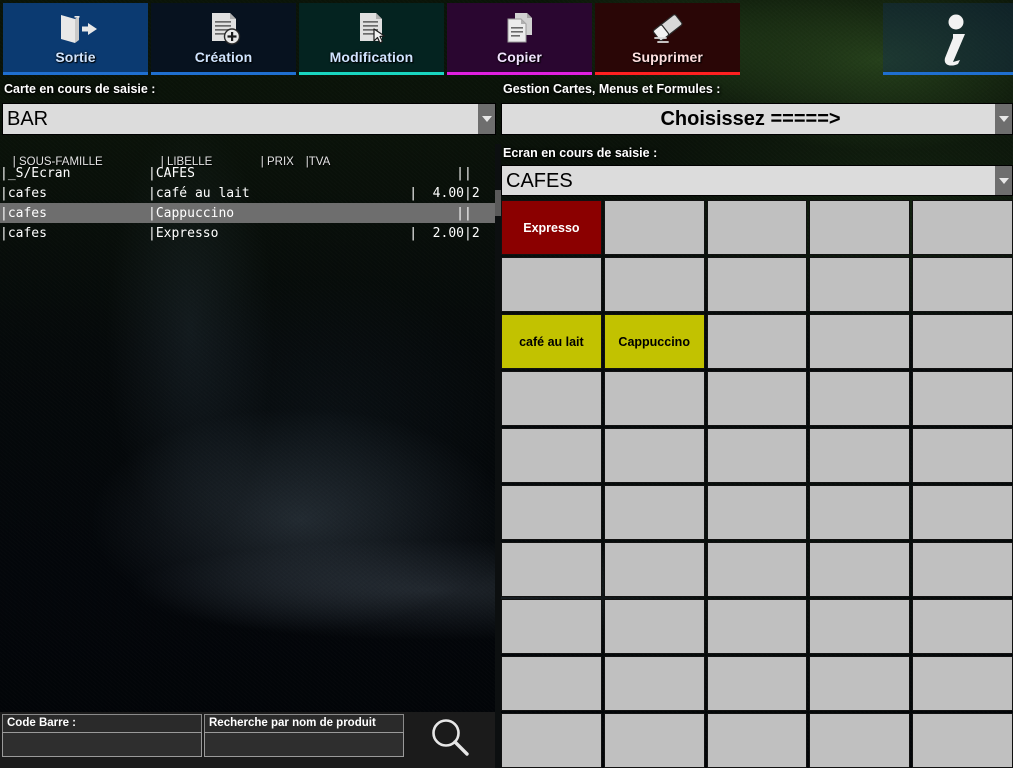  Describe the element at coordinates (372, 29) in the screenshot. I see `document-edit-icon` at that location.